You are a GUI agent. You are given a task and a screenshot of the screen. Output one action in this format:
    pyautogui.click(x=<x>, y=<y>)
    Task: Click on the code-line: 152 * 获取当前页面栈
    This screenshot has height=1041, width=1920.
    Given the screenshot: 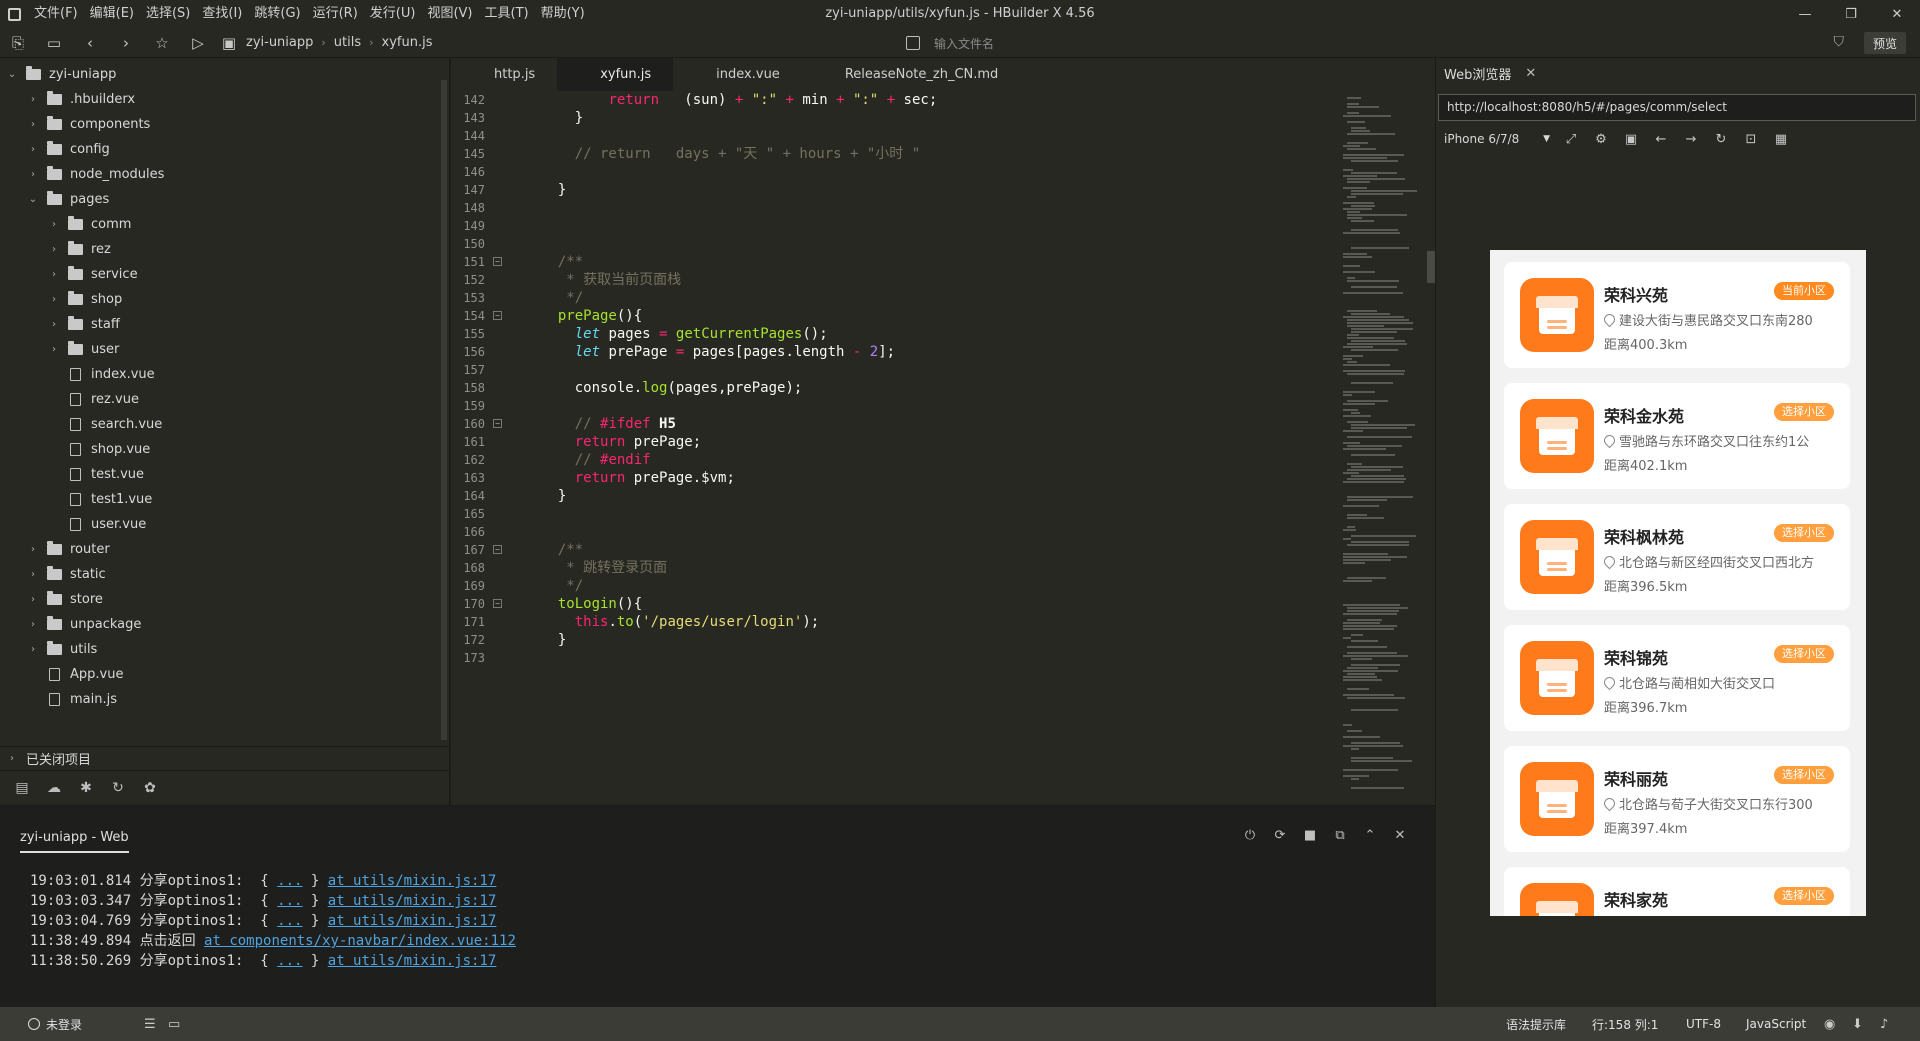 What is the action you would take?
    pyautogui.click(x=921, y=280)
    